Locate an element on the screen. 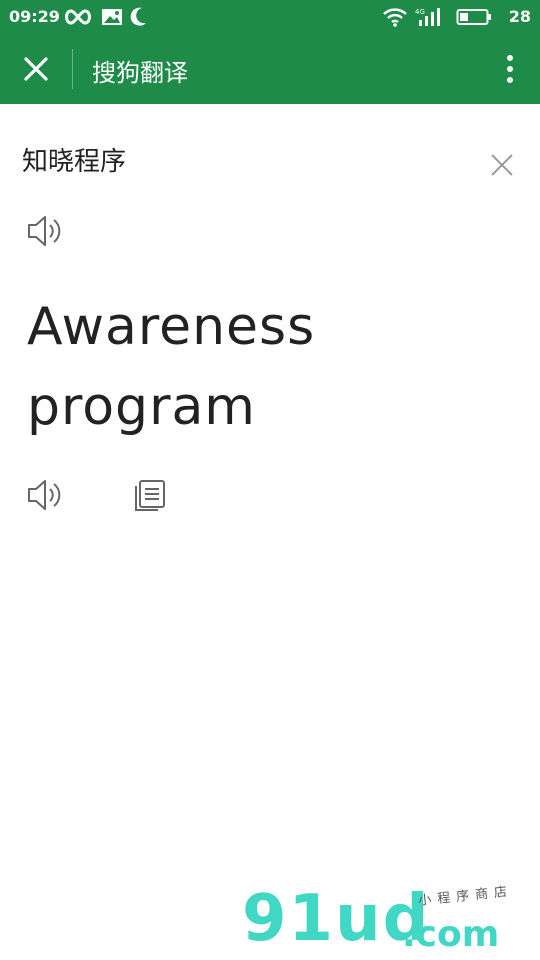  close-icon is located at coordinates (36, 69).